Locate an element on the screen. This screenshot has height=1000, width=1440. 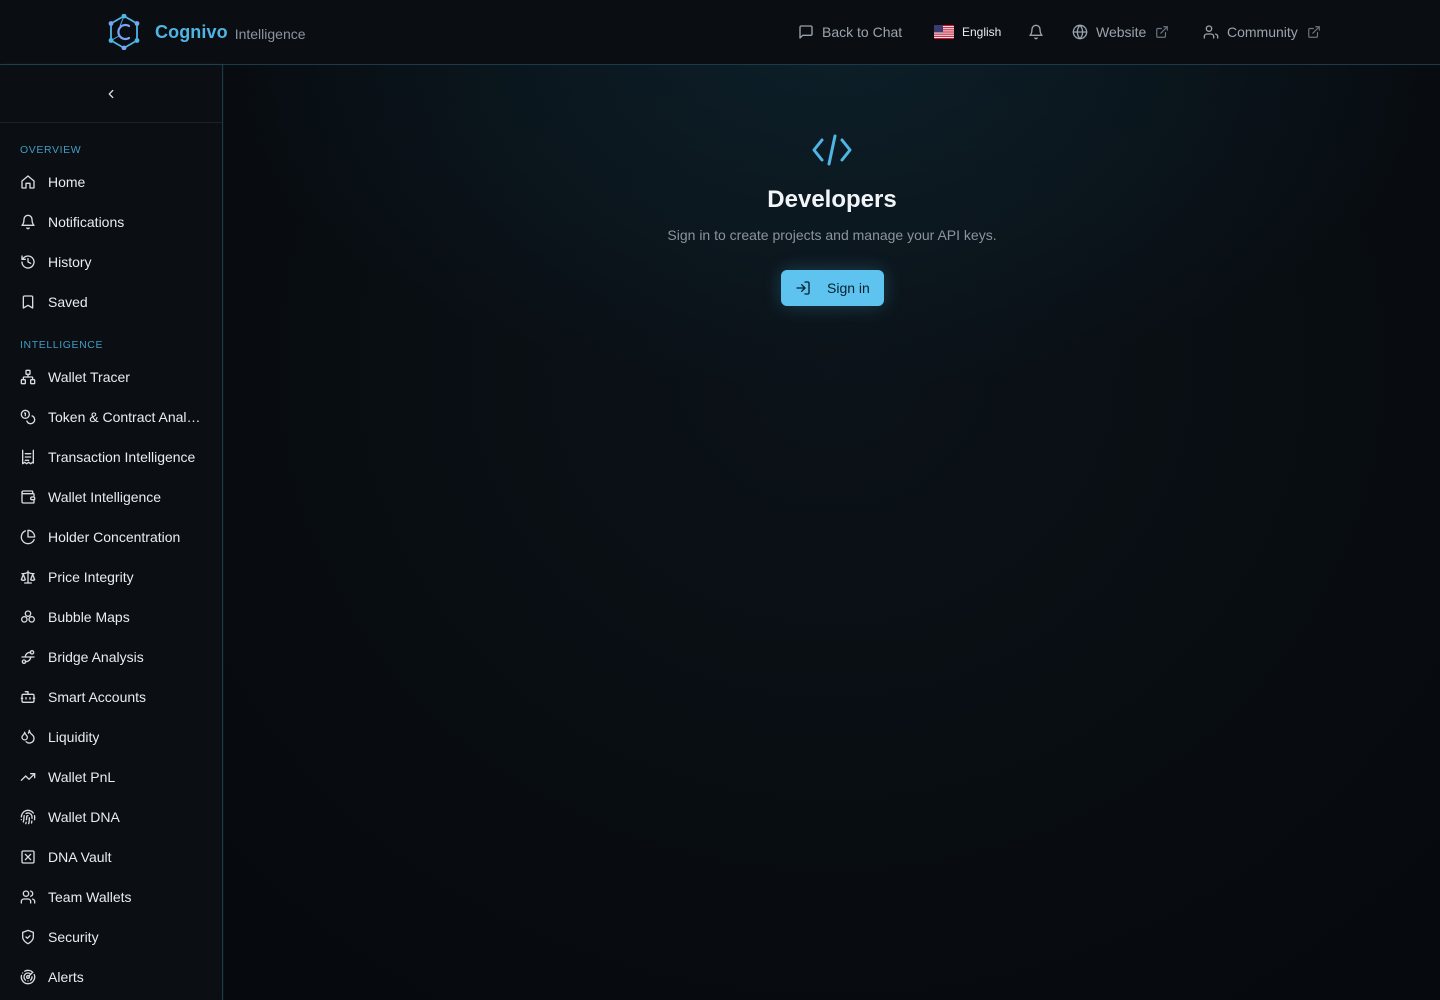
network-icon is located at coordinates (28, 377).